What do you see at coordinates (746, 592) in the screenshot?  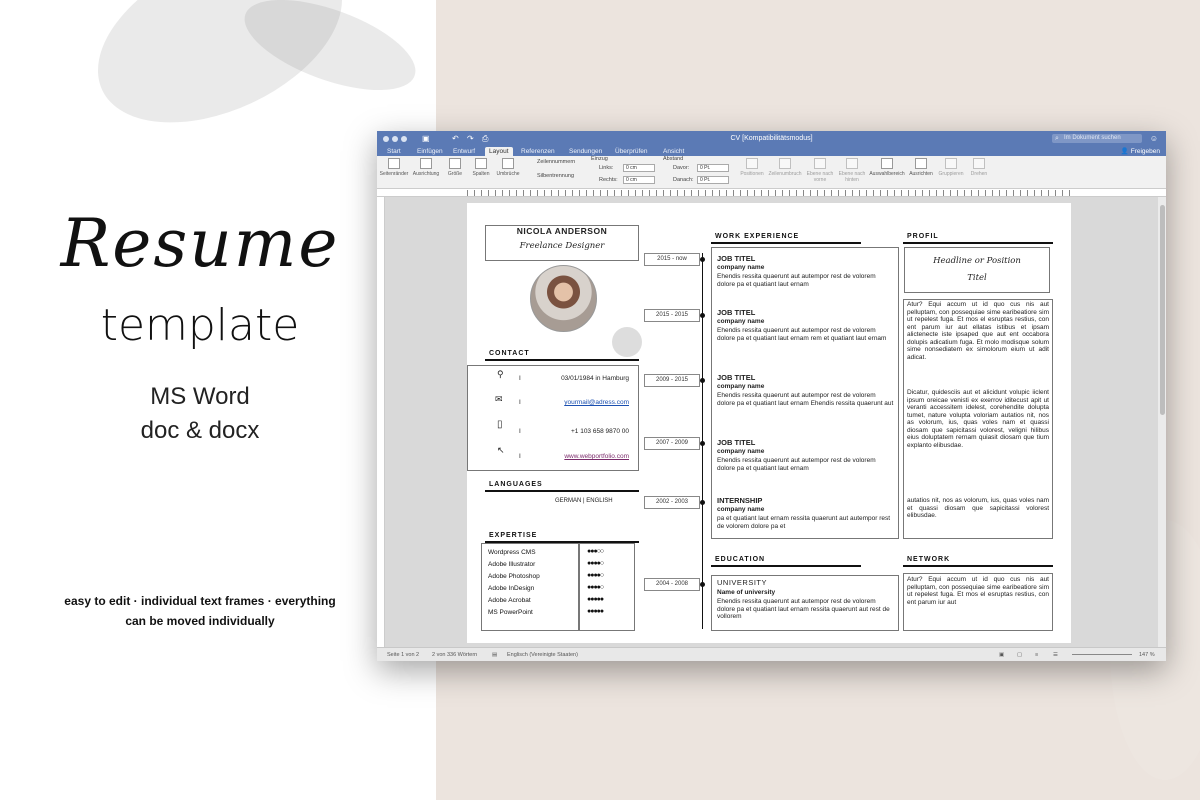 I see `education-school: Name of university` at bounding box center [746, 592].